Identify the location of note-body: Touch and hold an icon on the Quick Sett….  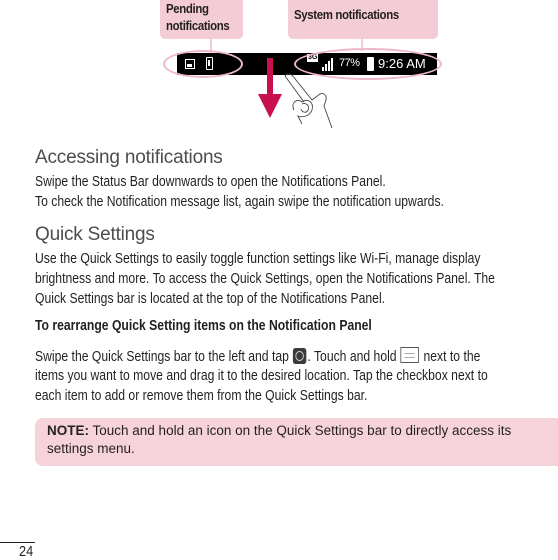
(279, 439).